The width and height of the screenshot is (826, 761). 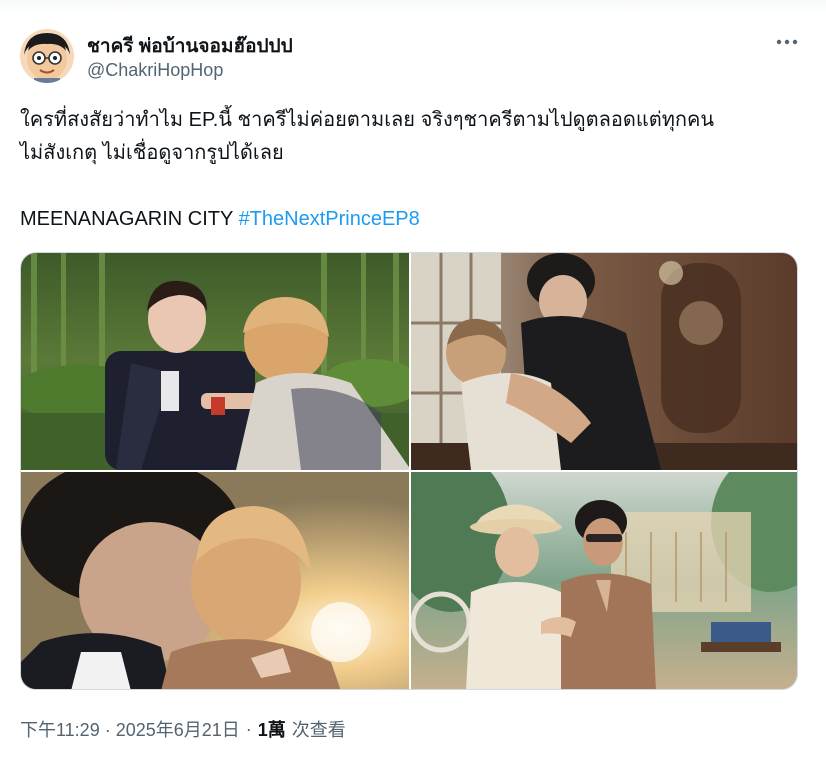 What do you see at coordinates (413, 7) in the screenshot?
I see `scroll-top-edge` at bounding box center [413, 7].